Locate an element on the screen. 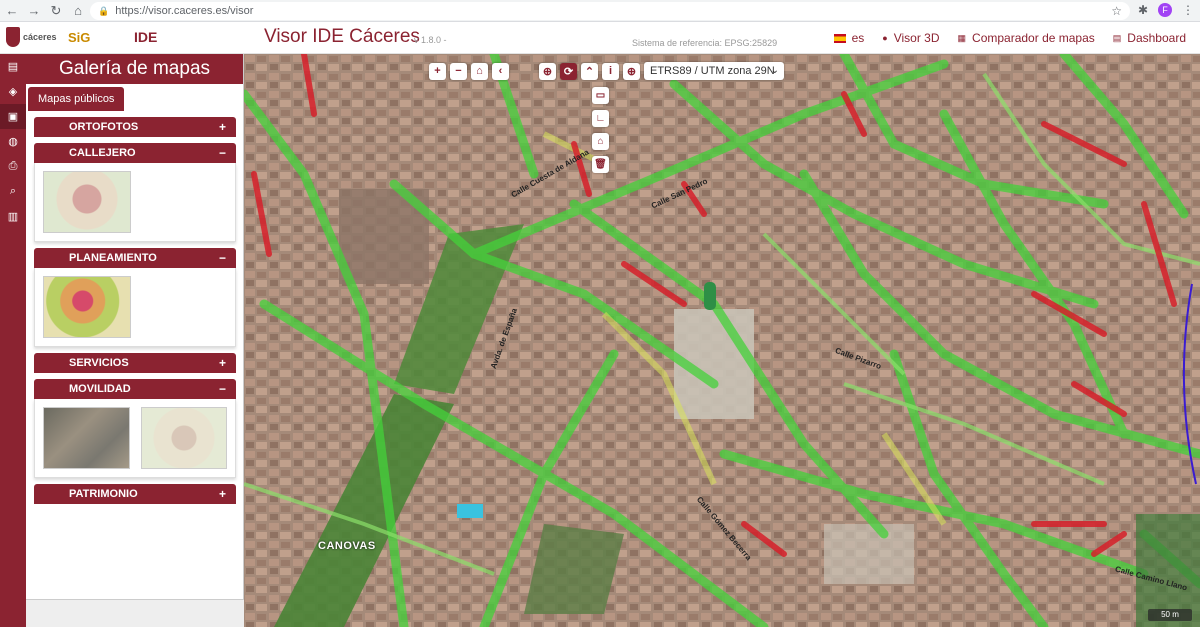  zoom-out-button: − is located at coordinates (458, 71).